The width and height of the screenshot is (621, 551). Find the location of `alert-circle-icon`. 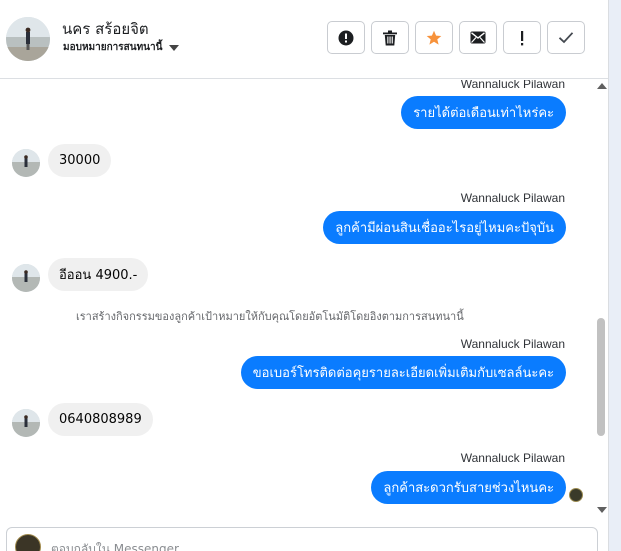

alert-circle-icon is located at coordinates (346, 37).